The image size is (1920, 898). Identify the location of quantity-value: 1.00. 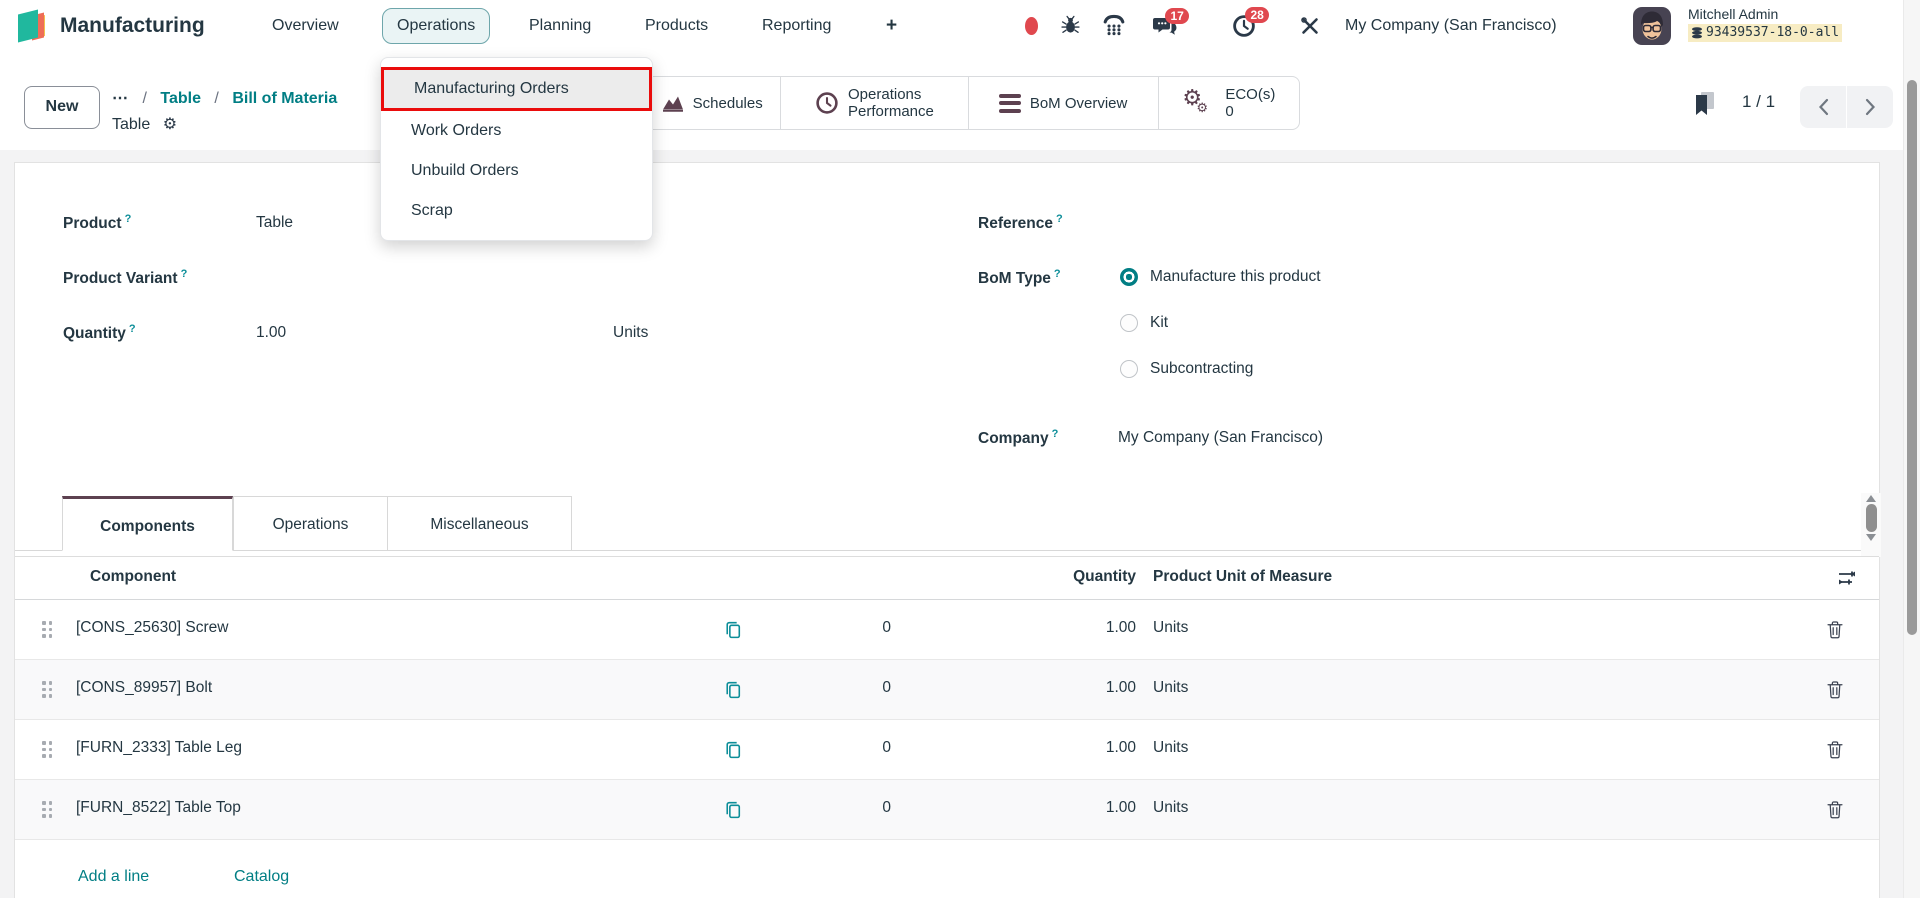
(271, 333).